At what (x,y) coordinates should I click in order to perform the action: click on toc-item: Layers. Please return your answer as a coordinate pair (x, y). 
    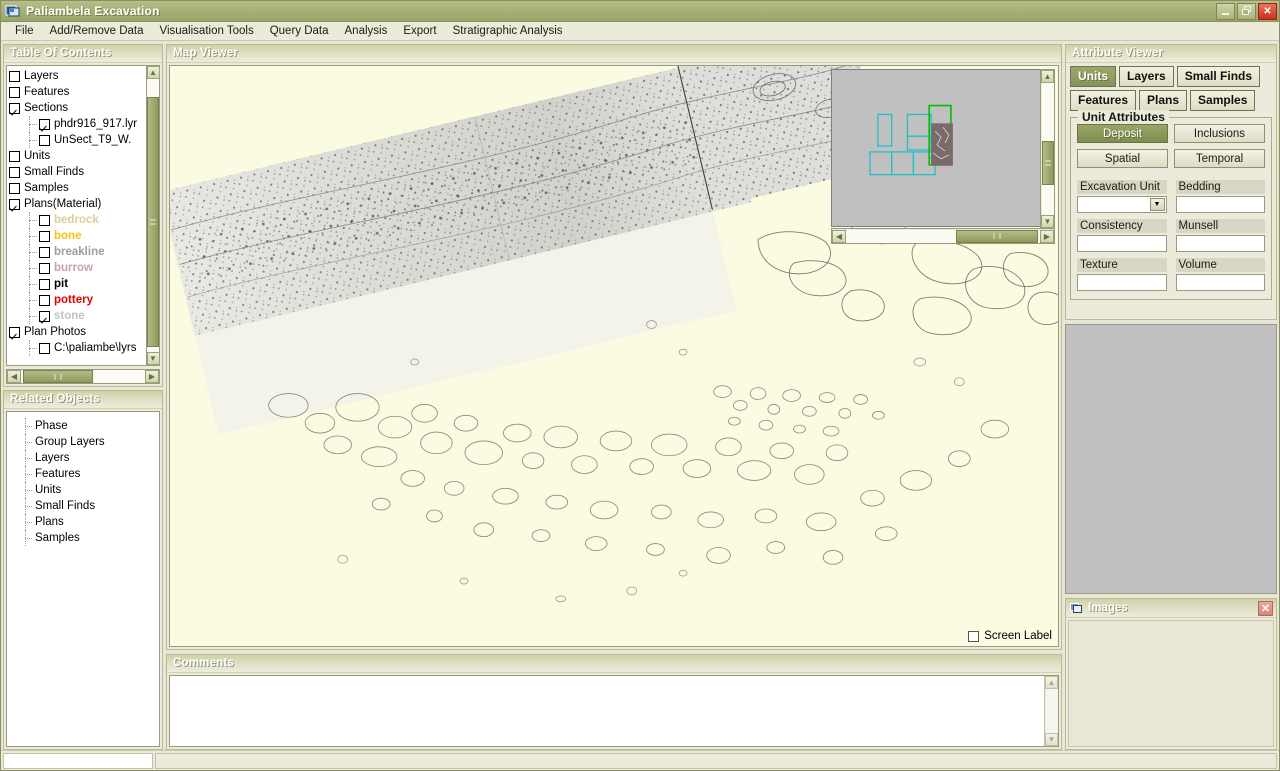
    Looking at the image, I should click on (77, 76).